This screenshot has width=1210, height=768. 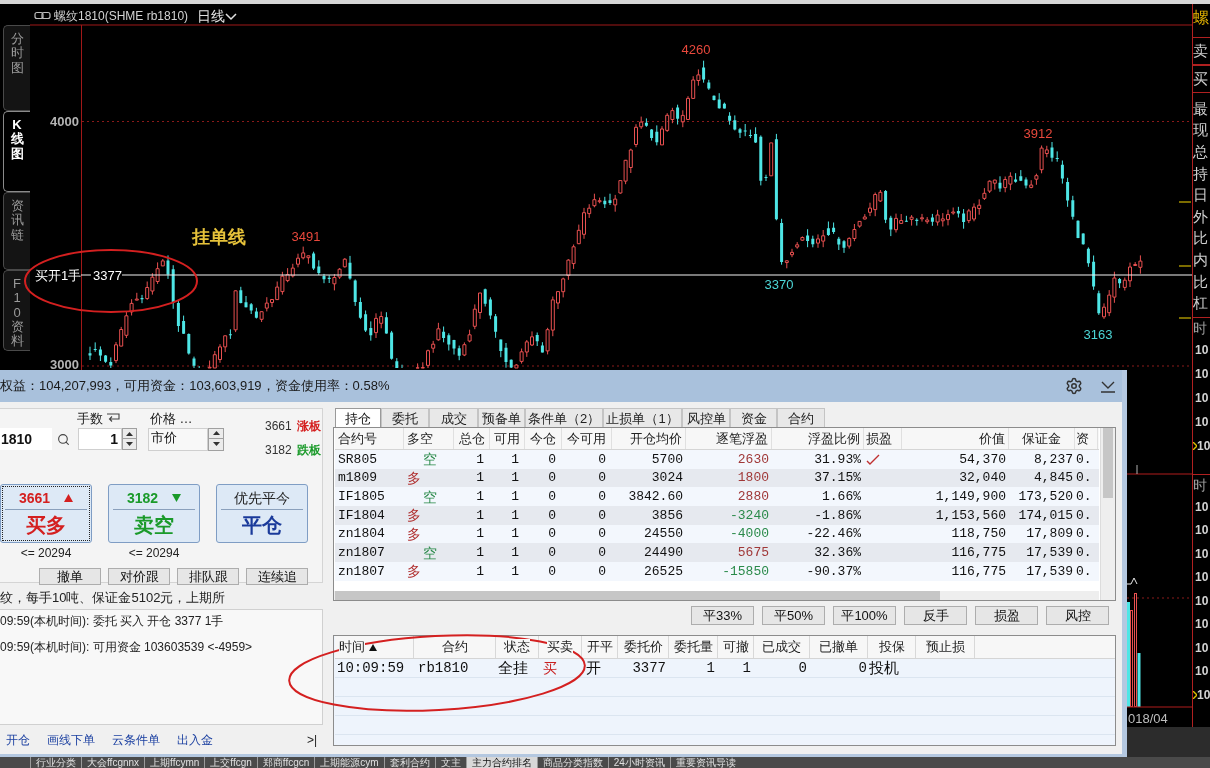 What do you see at coordinates (749, 515) in the screenshot?
I see `table-cell-text: -3240` at bounding box center [749, 515].